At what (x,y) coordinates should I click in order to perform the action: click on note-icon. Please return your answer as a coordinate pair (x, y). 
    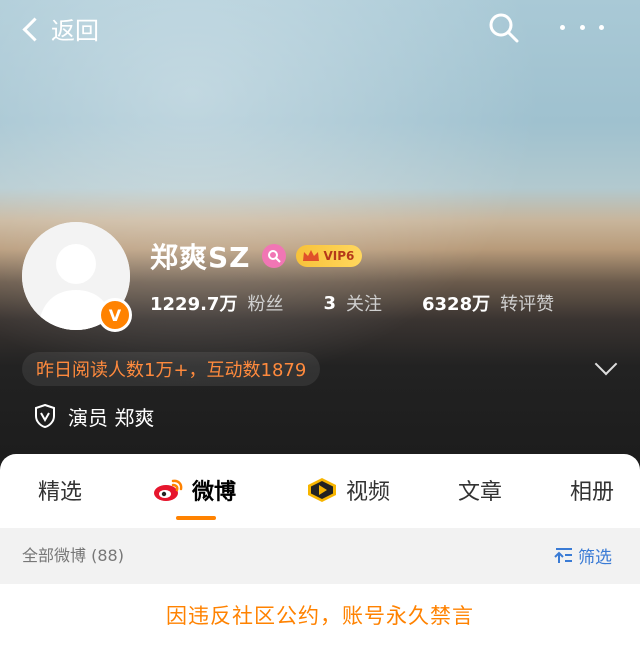
    Looking at the image, I should click on (275, 256).